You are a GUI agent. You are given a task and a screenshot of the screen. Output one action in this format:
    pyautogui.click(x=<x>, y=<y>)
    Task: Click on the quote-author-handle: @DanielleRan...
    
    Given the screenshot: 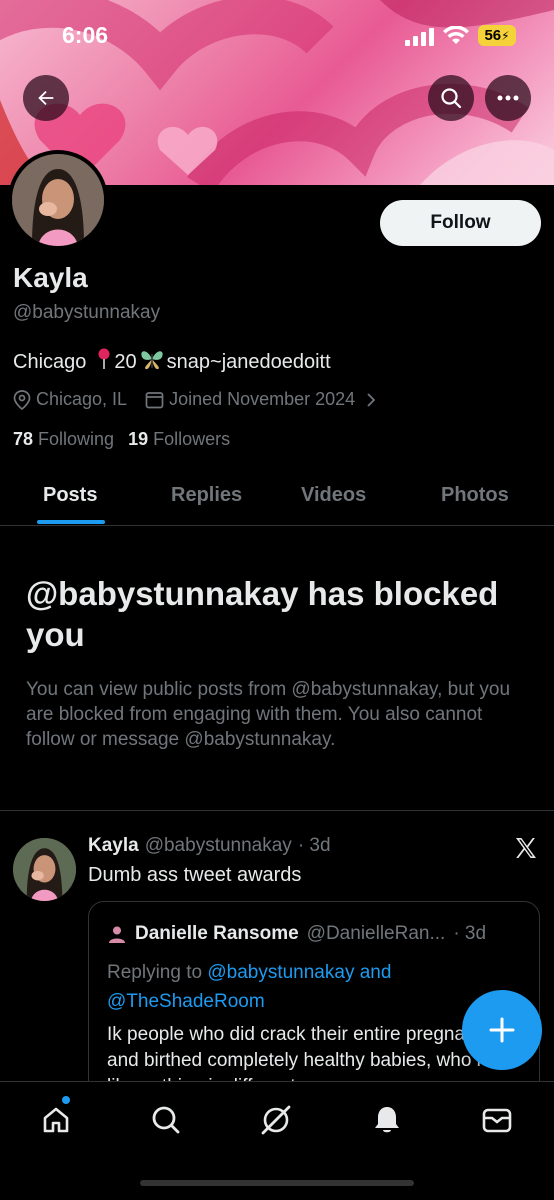 What is the action you would take?
    pyautogui.click(x=376, y=933)
    